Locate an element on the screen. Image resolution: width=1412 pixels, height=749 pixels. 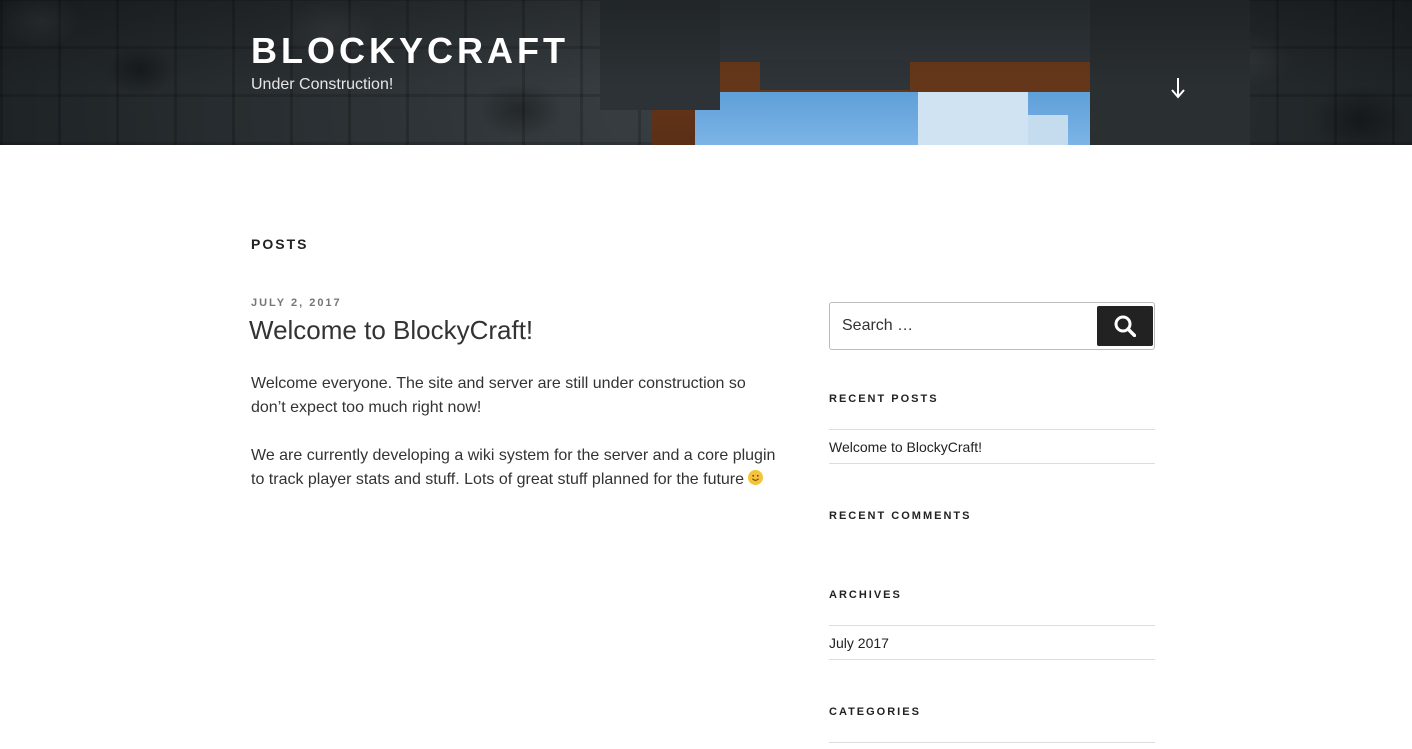
recent-posts-list: Welcome to BlockyCraft! is located at coordinates (992, 446).